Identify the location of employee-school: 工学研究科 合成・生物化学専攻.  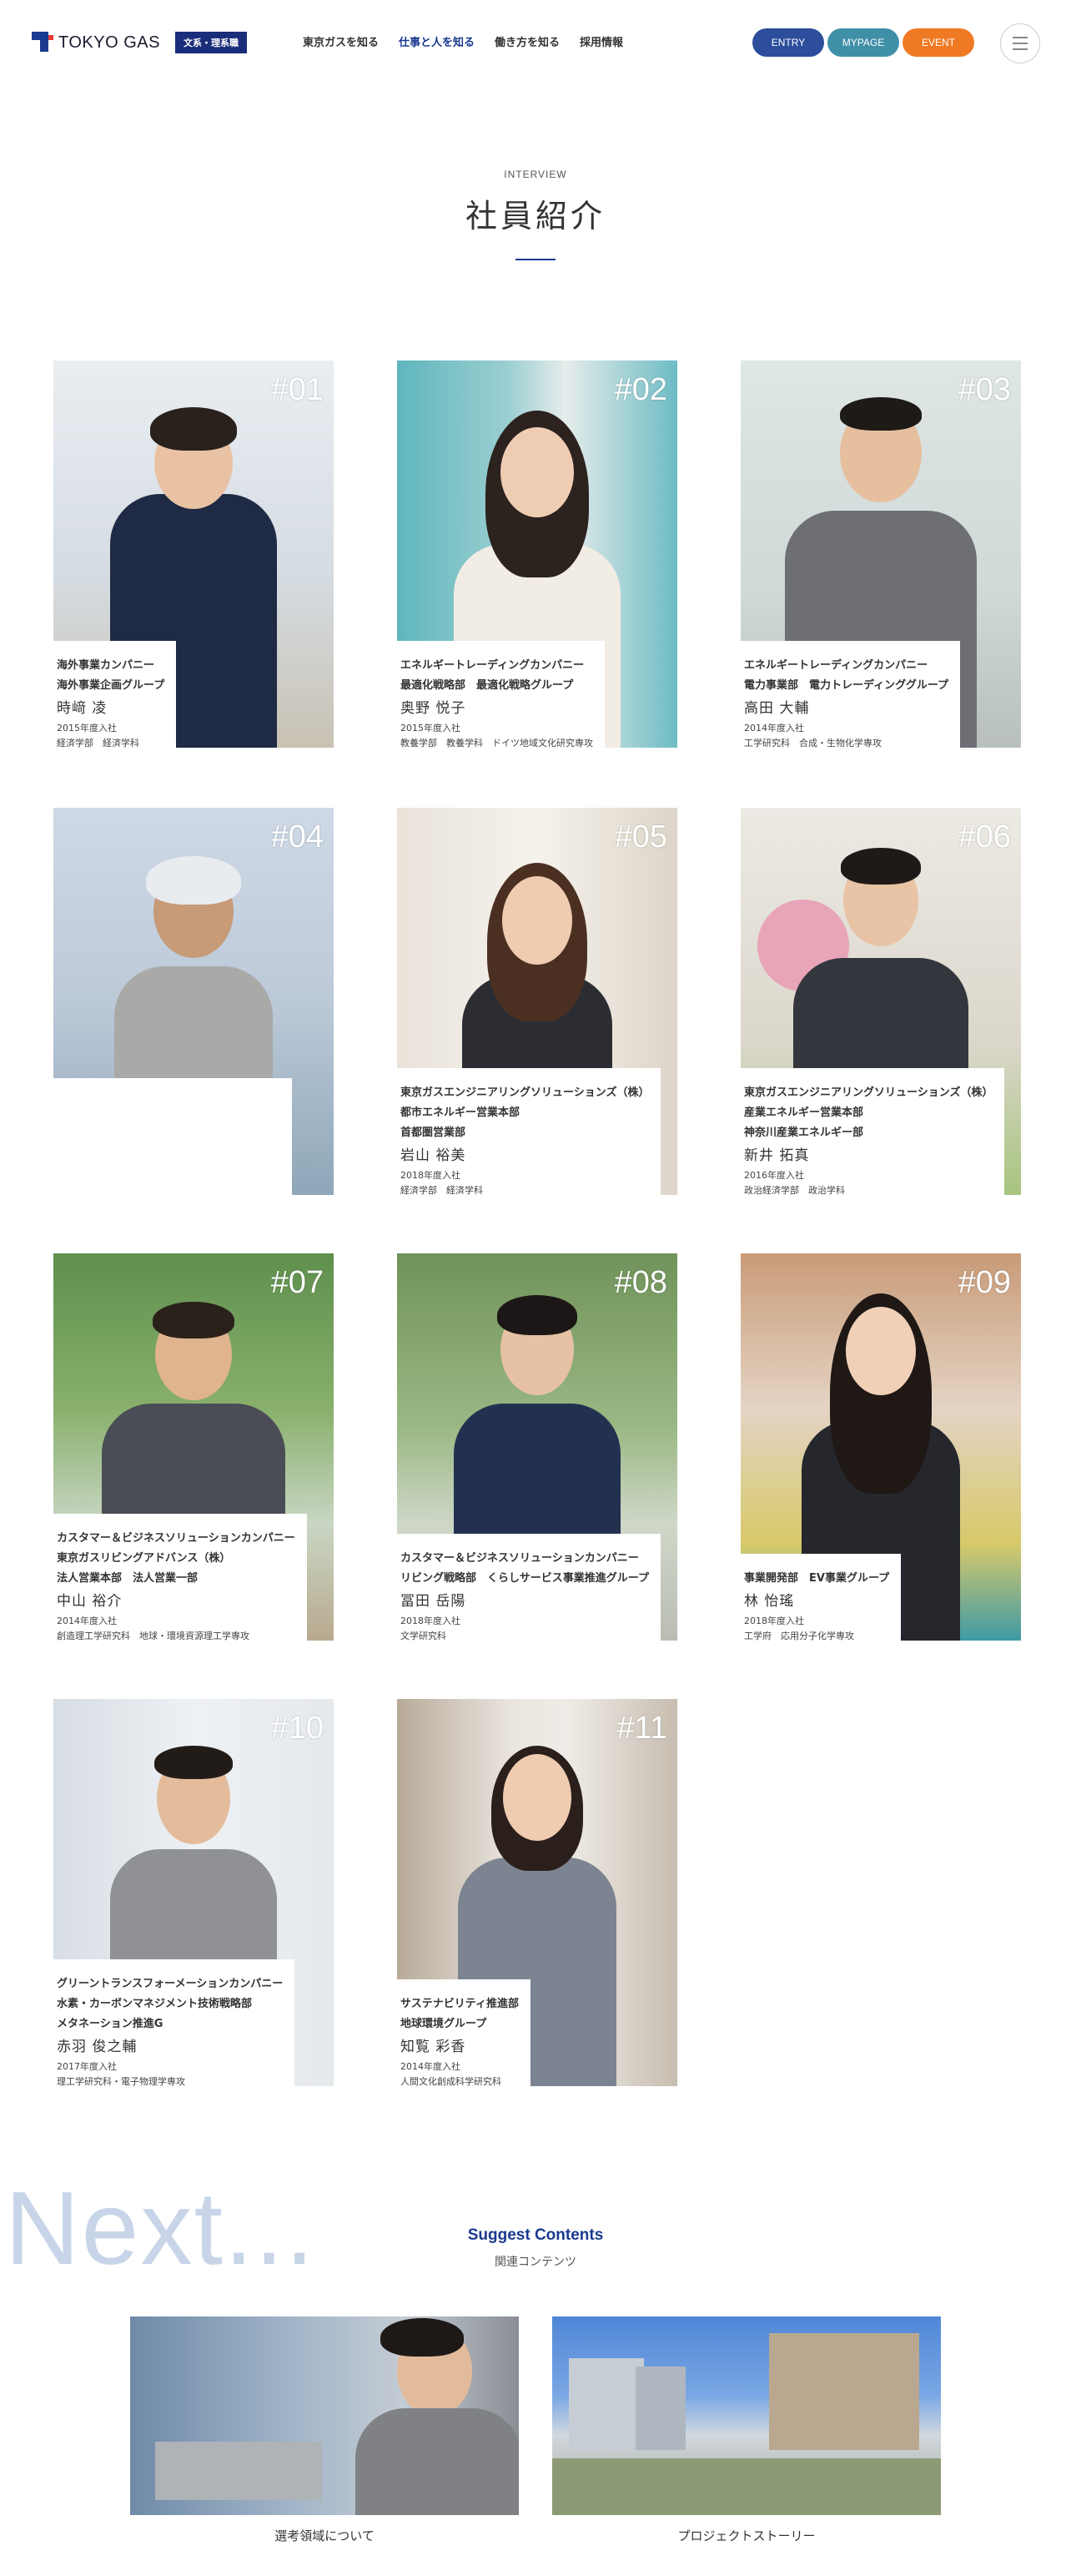
(813, 743).